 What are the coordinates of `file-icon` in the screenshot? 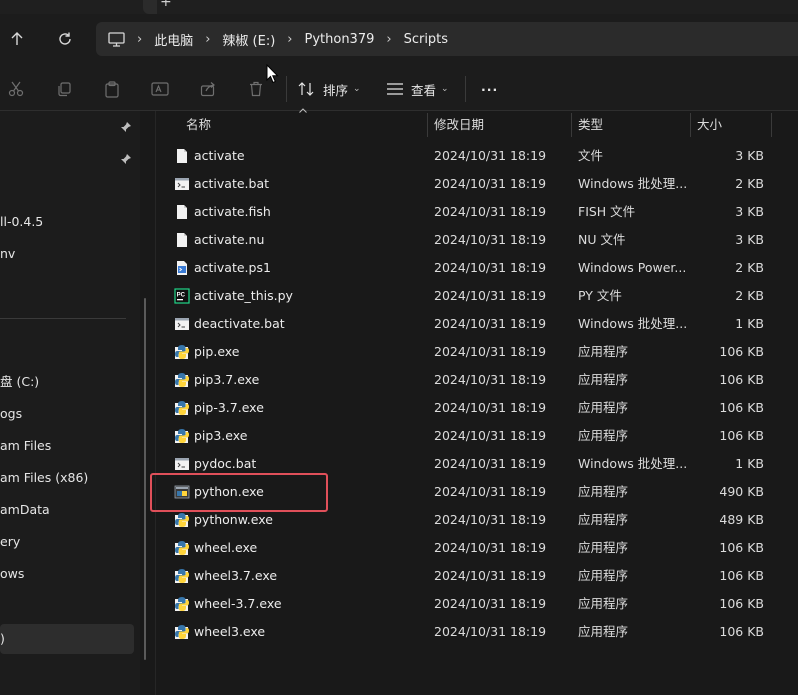 It's located at (182, 240).